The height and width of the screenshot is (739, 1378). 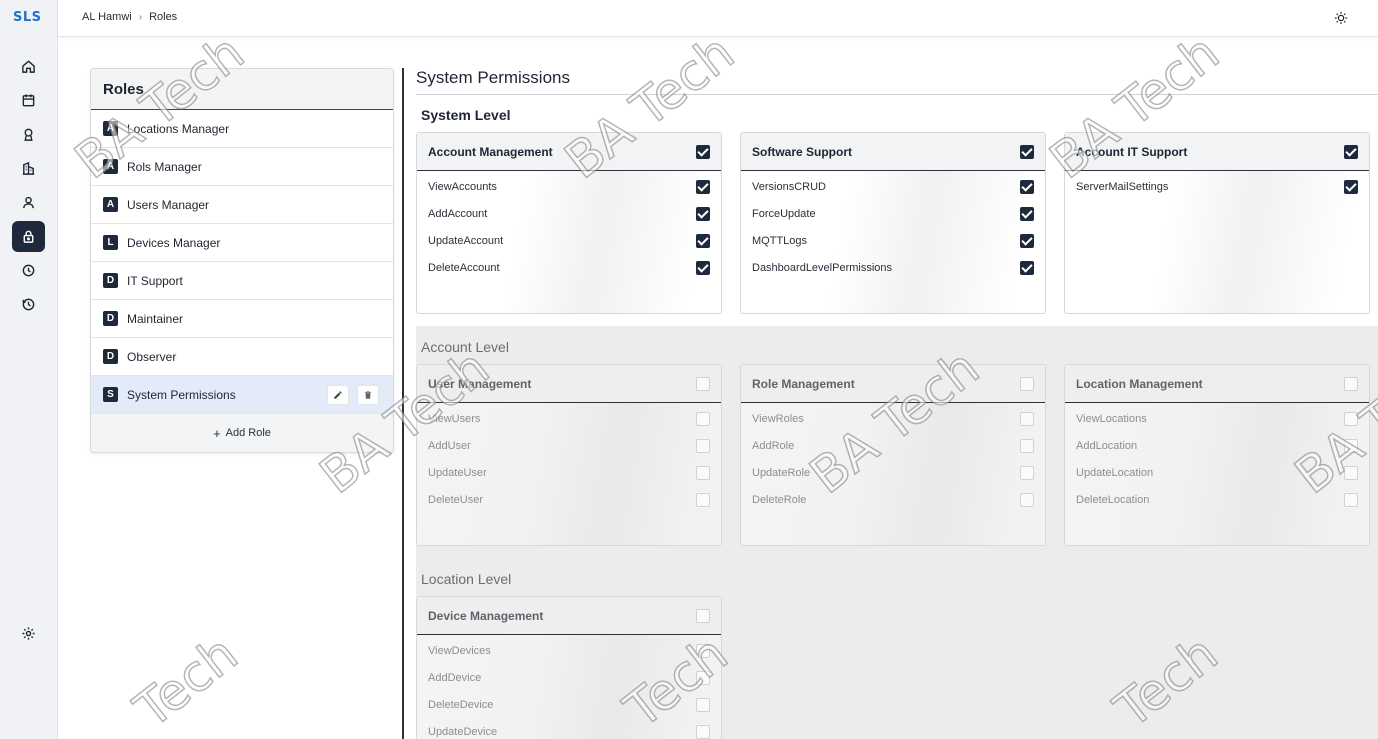 I want to click on permission-label: ViewDevices, so click(x=459, y=650).